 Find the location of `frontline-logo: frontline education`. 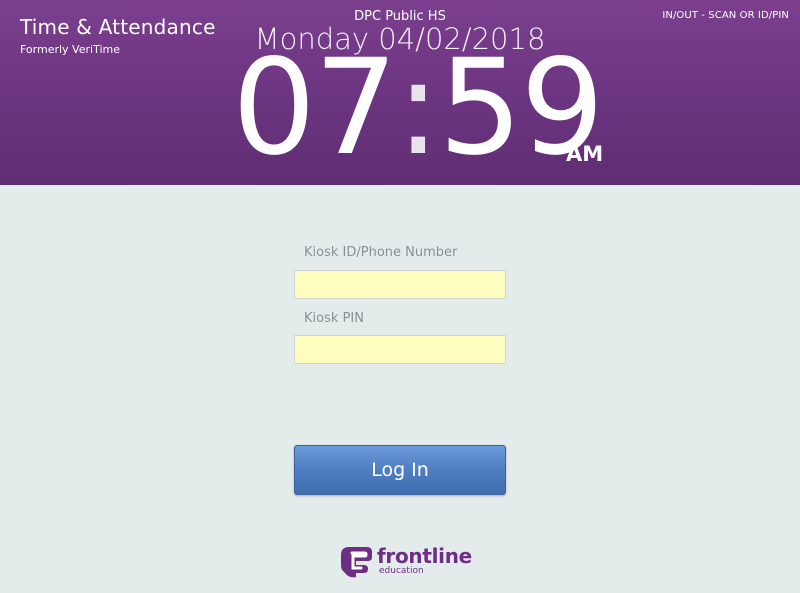

frontline-logo: frontline education is located at coordinates (405, 562).